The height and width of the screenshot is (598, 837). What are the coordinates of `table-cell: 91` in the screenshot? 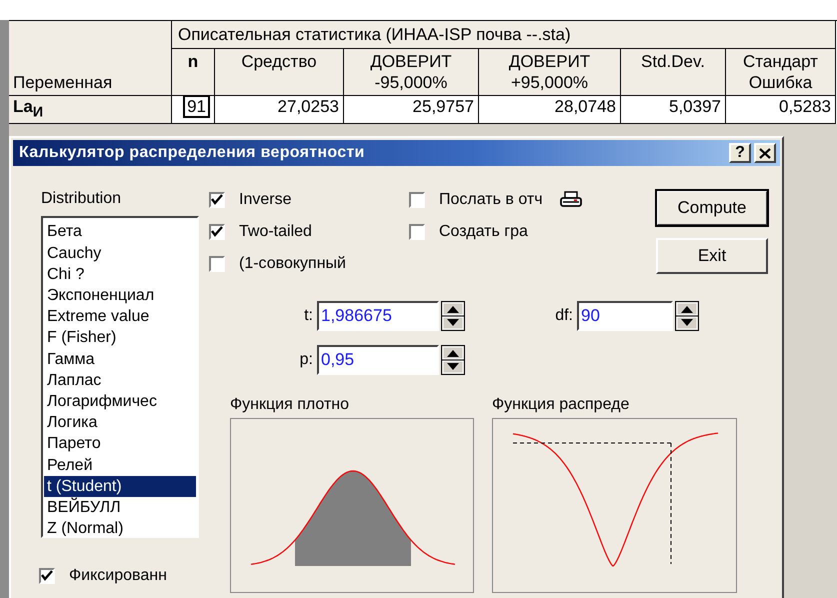 It's located at (196, 106).